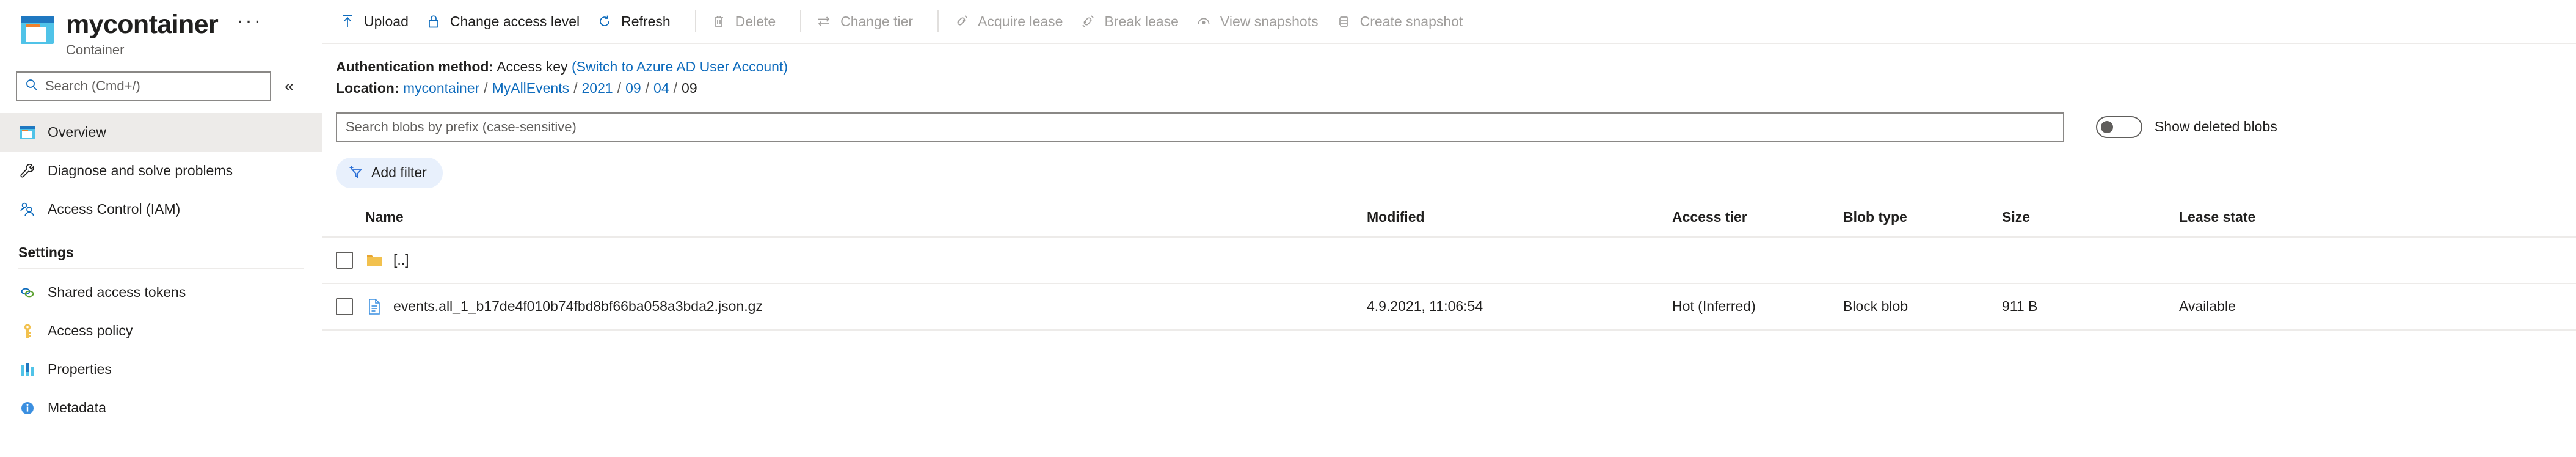 This screenshot has height=457, width=2576. What do you see at coordinates (1449, 165) in the screenshot?
I see `add-filter-row: Add filter` at bounding box center [1449, 165].